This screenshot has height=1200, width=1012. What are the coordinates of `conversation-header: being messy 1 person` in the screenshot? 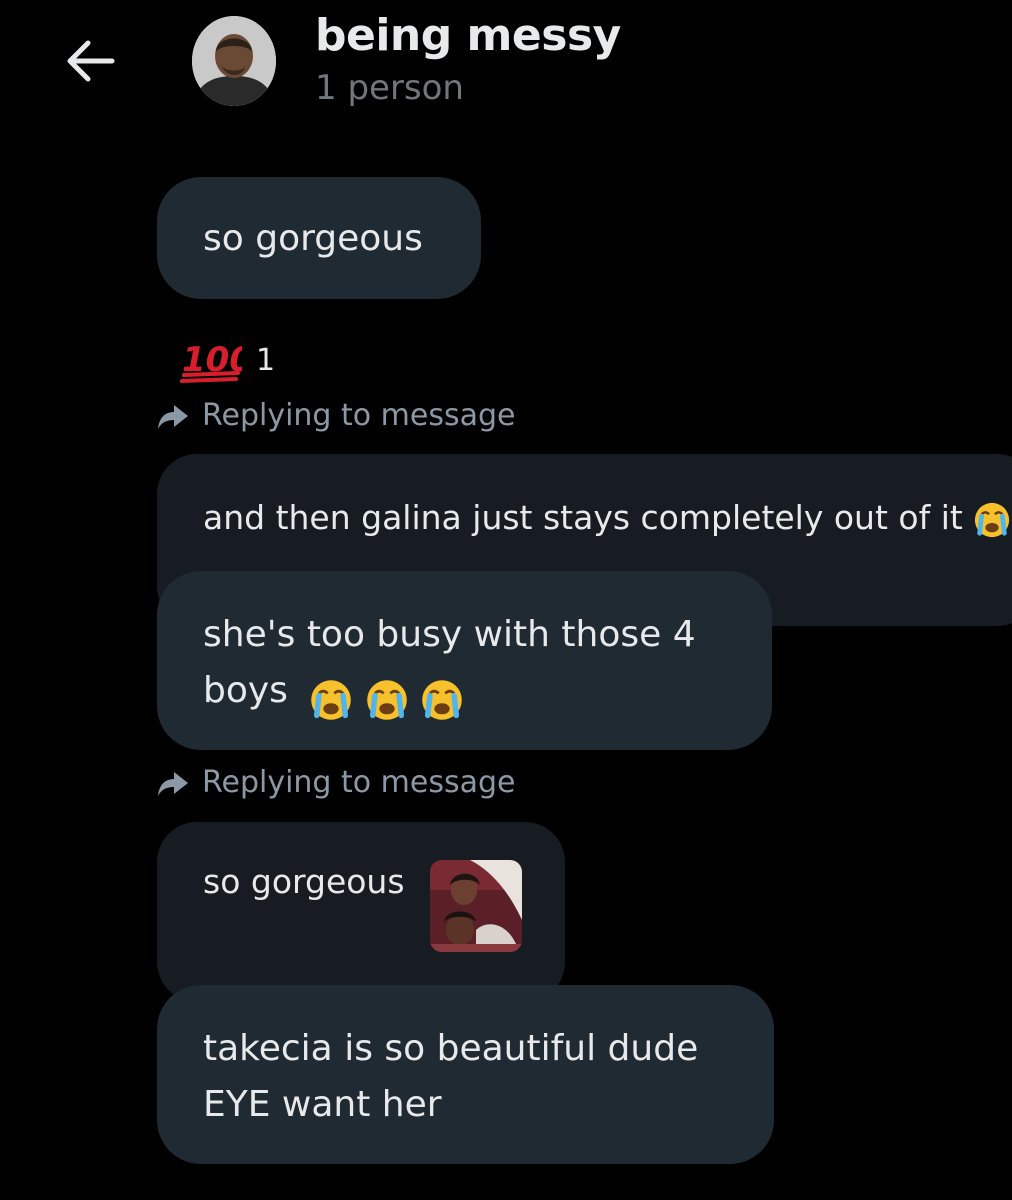 It's located at (506, 65).